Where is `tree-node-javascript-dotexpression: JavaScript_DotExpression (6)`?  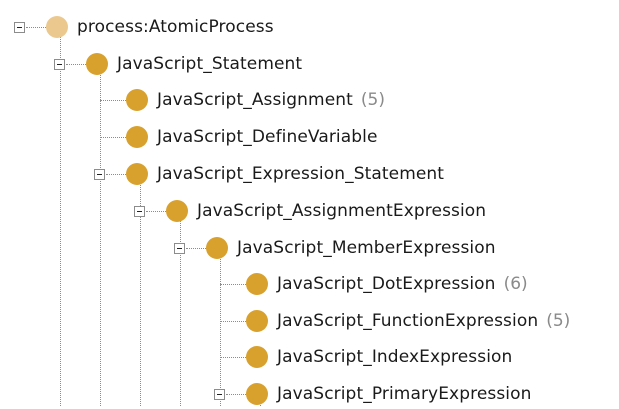 tree-node-javascript-dotexpression: JavaScript_DotExpression (6) is located at coordinates (387, 284).